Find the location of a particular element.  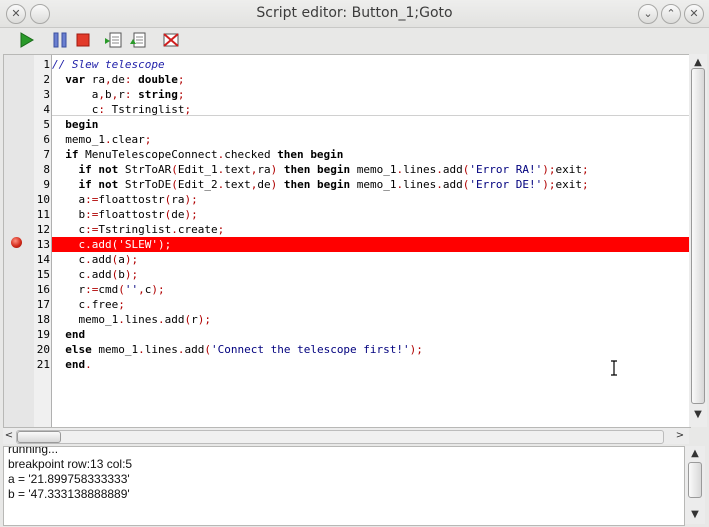

line-number: 20 is located at coordinates (43, 349).